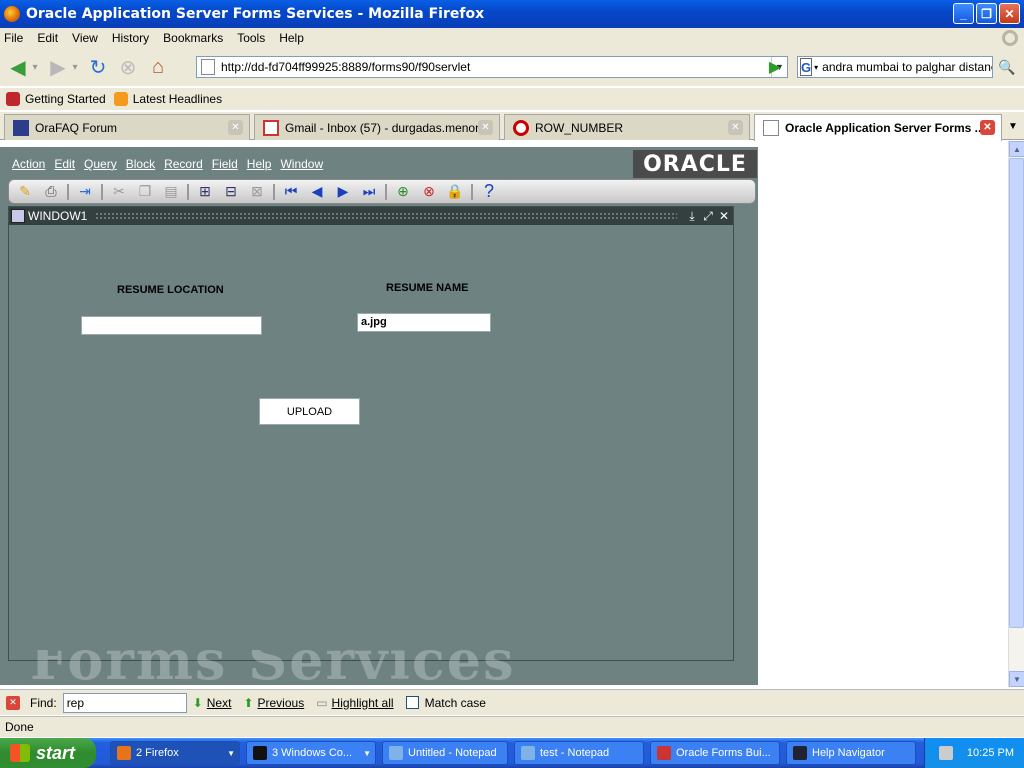  What do you see at coordinates (85, 192) in the screenshot?
I see `exit-icon: ⇥` at bounding box center [85, 192].